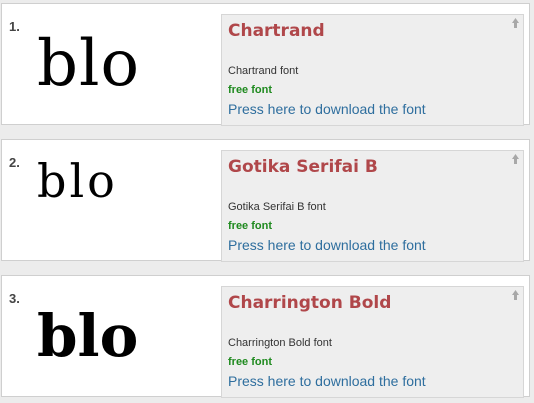 The image size is (534, 403). I want to click on font-number: 1., so click(14, 26).